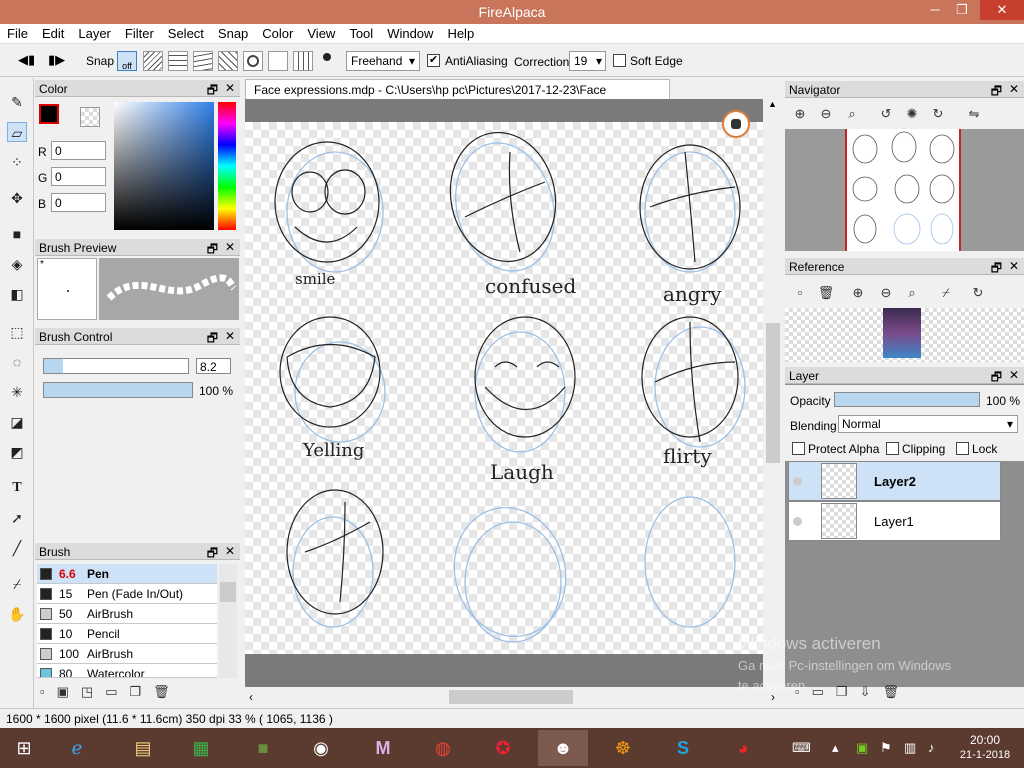  Describe the element at coordinates (962, 10) in the screenshot. I see `maximize-button: ❐` at that location.